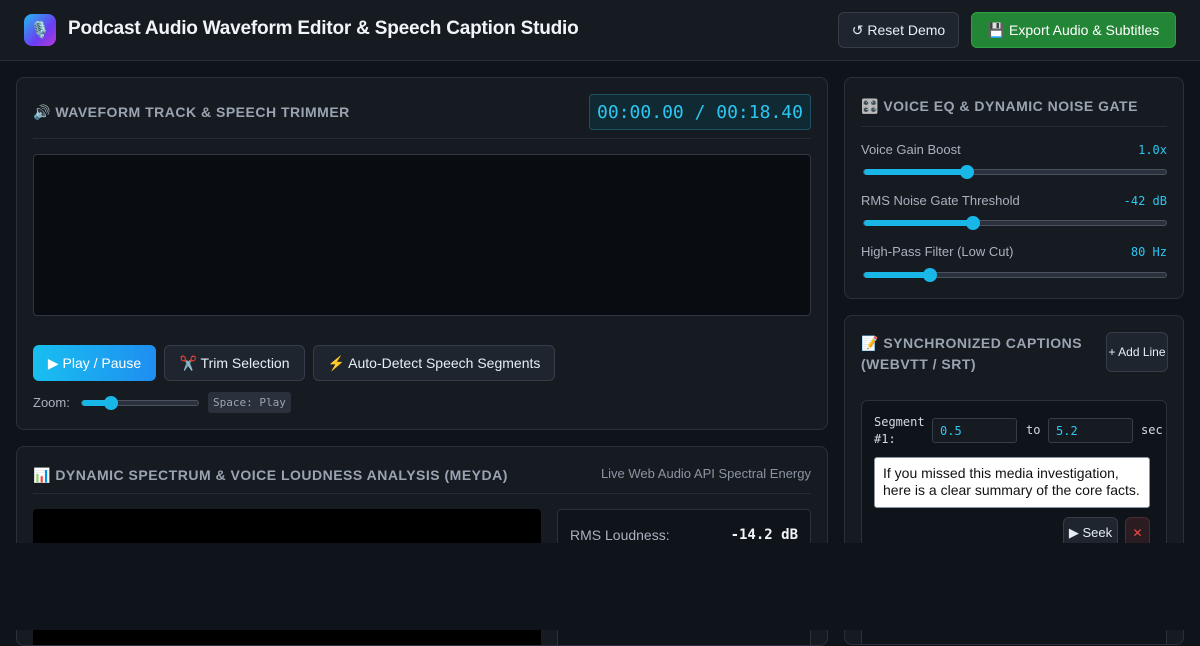 The image size is (1200, 646). Describe the element at coordinates (600, 586) in the screenshot. I see `viewport-background` at that location.